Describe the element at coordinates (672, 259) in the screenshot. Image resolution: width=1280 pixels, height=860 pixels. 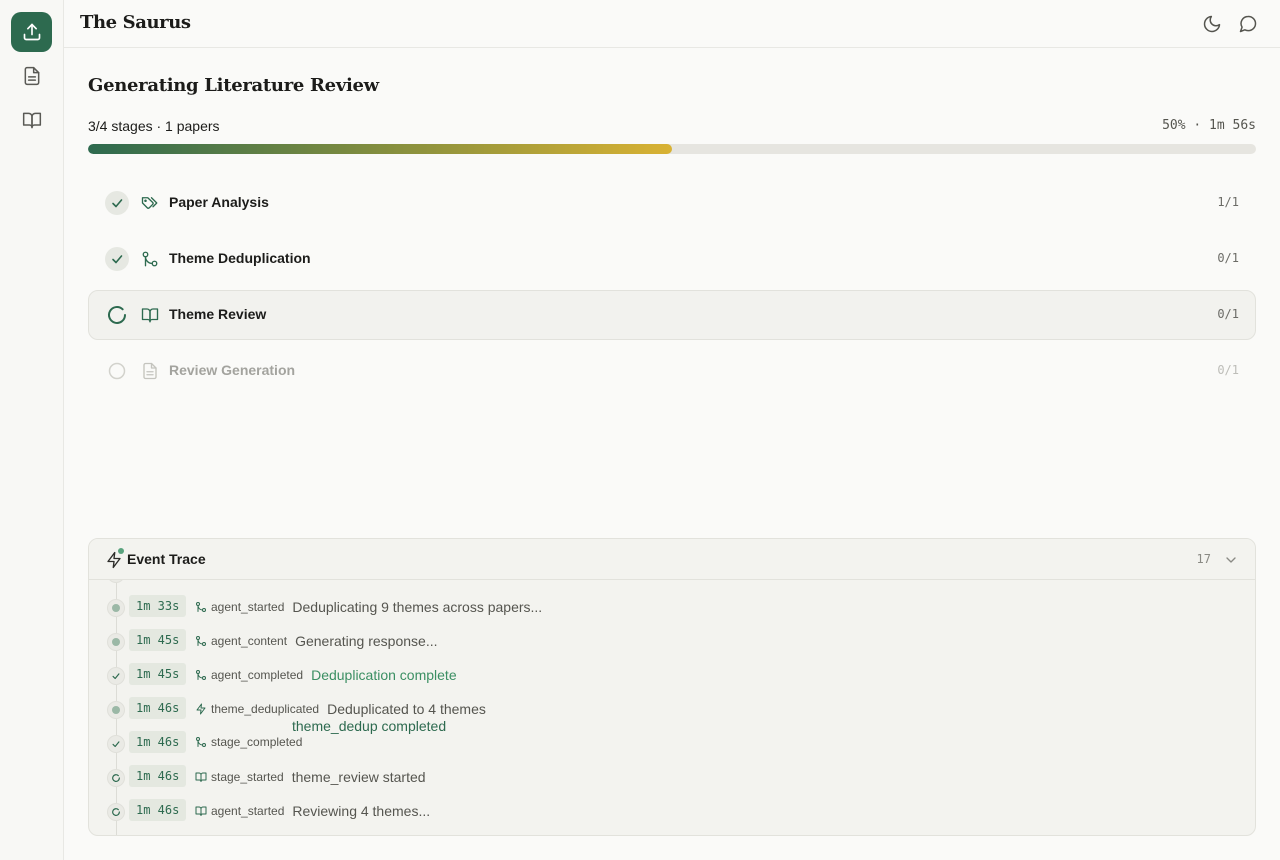
I see `stage-theme-deduplication: Theme Deduplication 0/1` at that location.